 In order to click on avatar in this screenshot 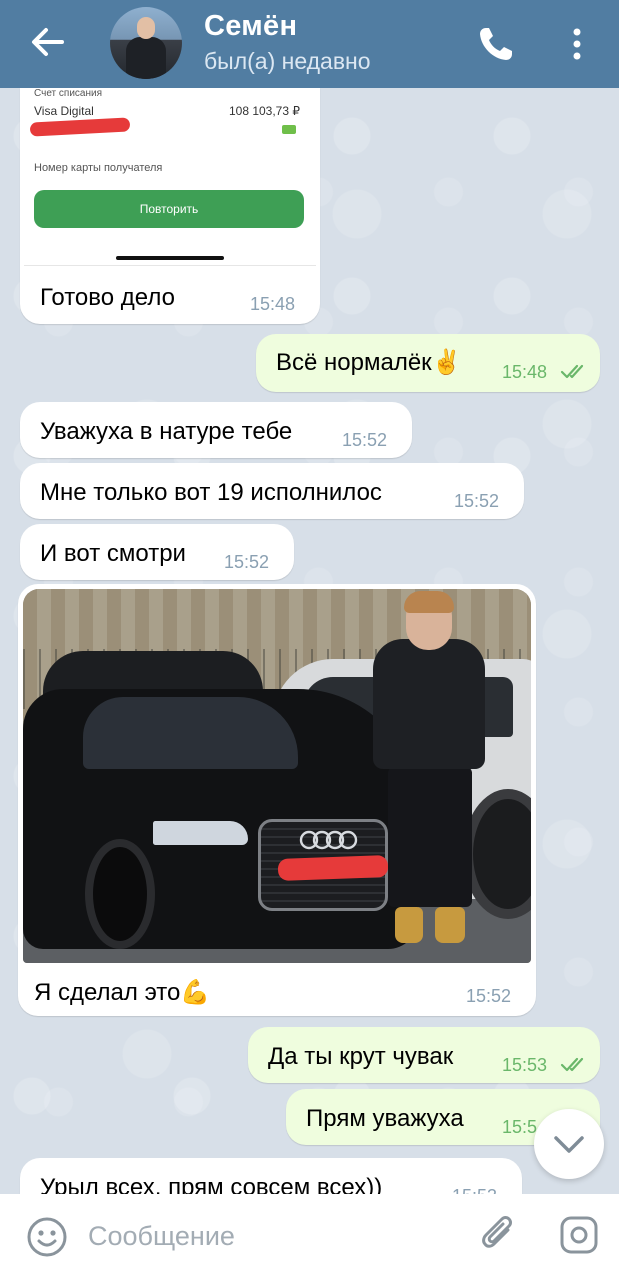, I will do `click(146, 43)`.